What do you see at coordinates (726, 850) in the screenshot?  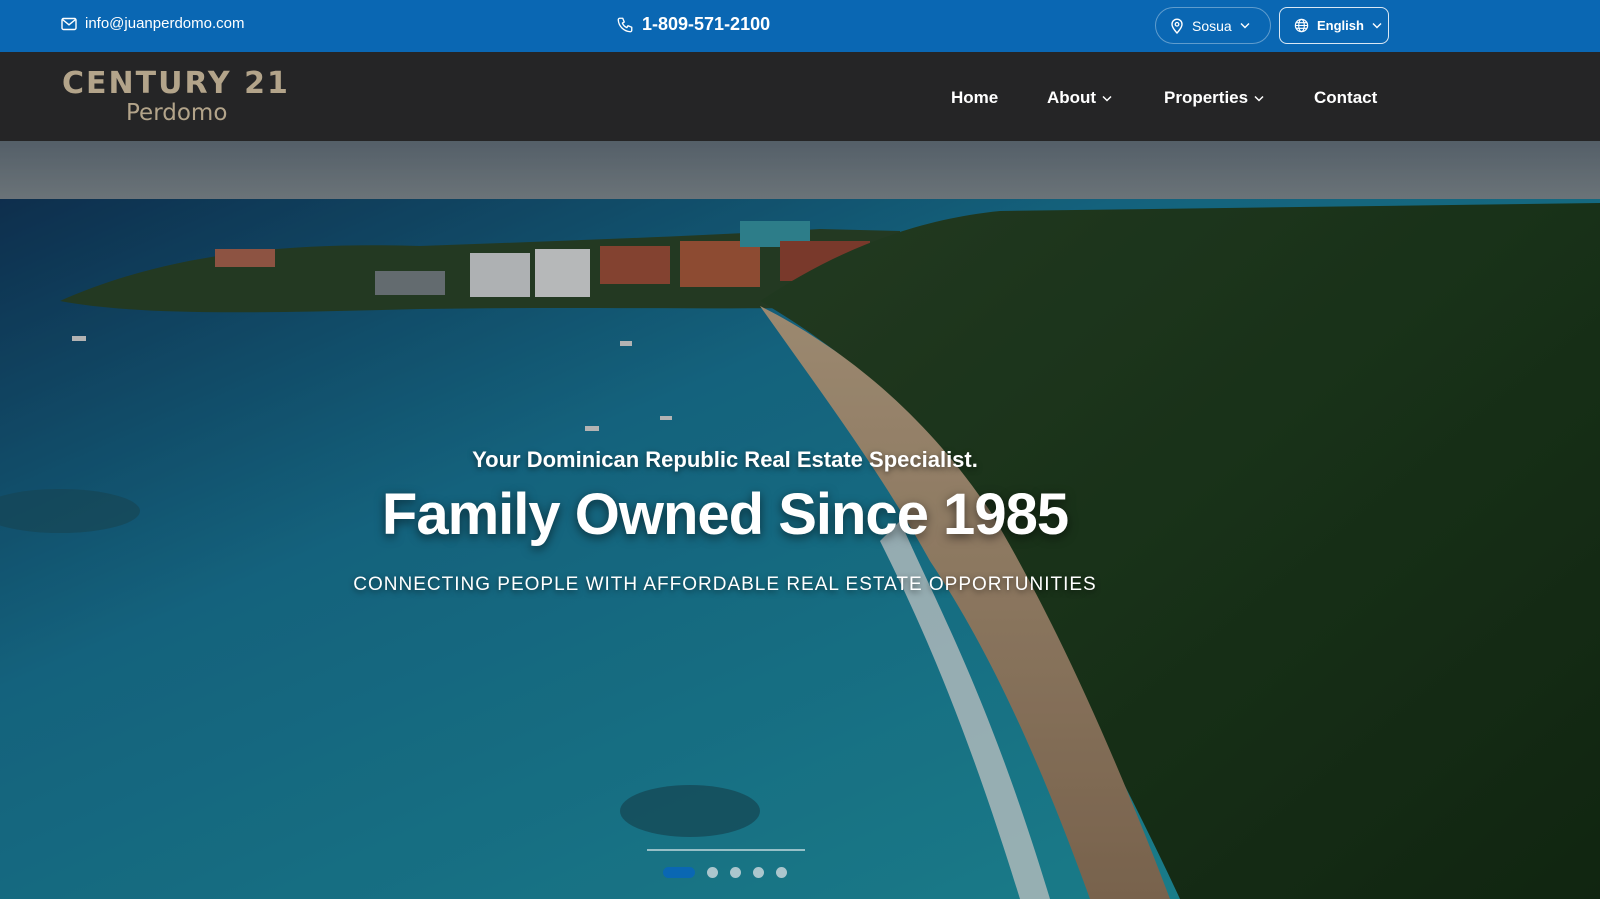 I see `slide-progress-line` at bounding box center [726, 850].